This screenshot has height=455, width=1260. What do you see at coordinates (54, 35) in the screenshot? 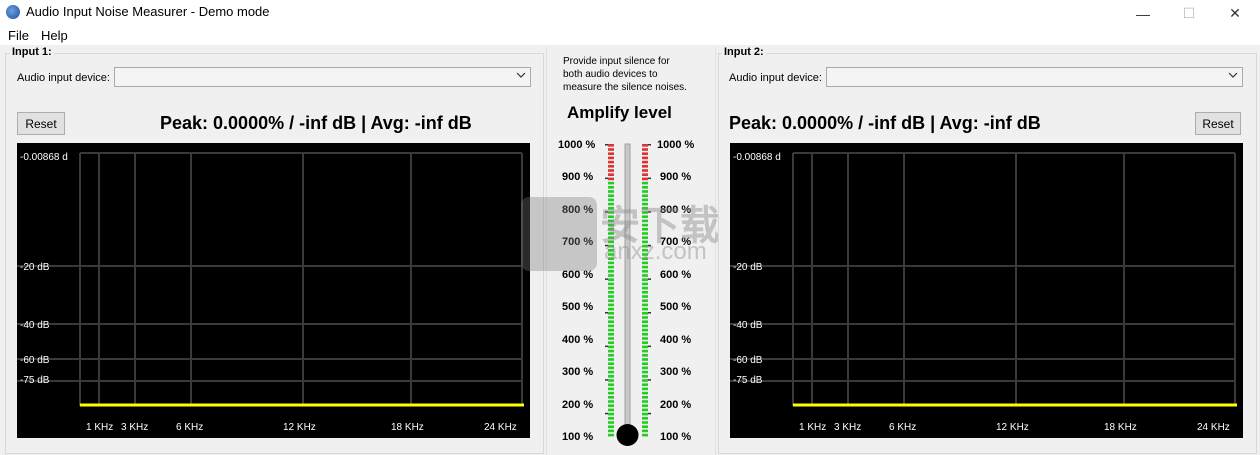
I see `menu-help: Help` at bounding box center [54, 35].